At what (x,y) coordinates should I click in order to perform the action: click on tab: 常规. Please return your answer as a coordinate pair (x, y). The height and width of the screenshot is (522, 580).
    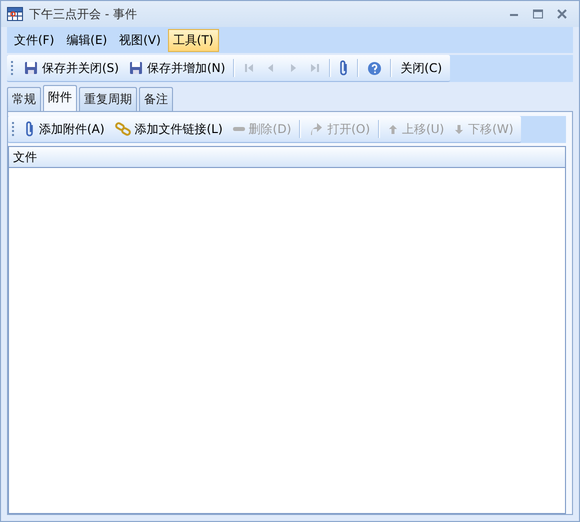
    Looking at the image, I should click on (24, 99).